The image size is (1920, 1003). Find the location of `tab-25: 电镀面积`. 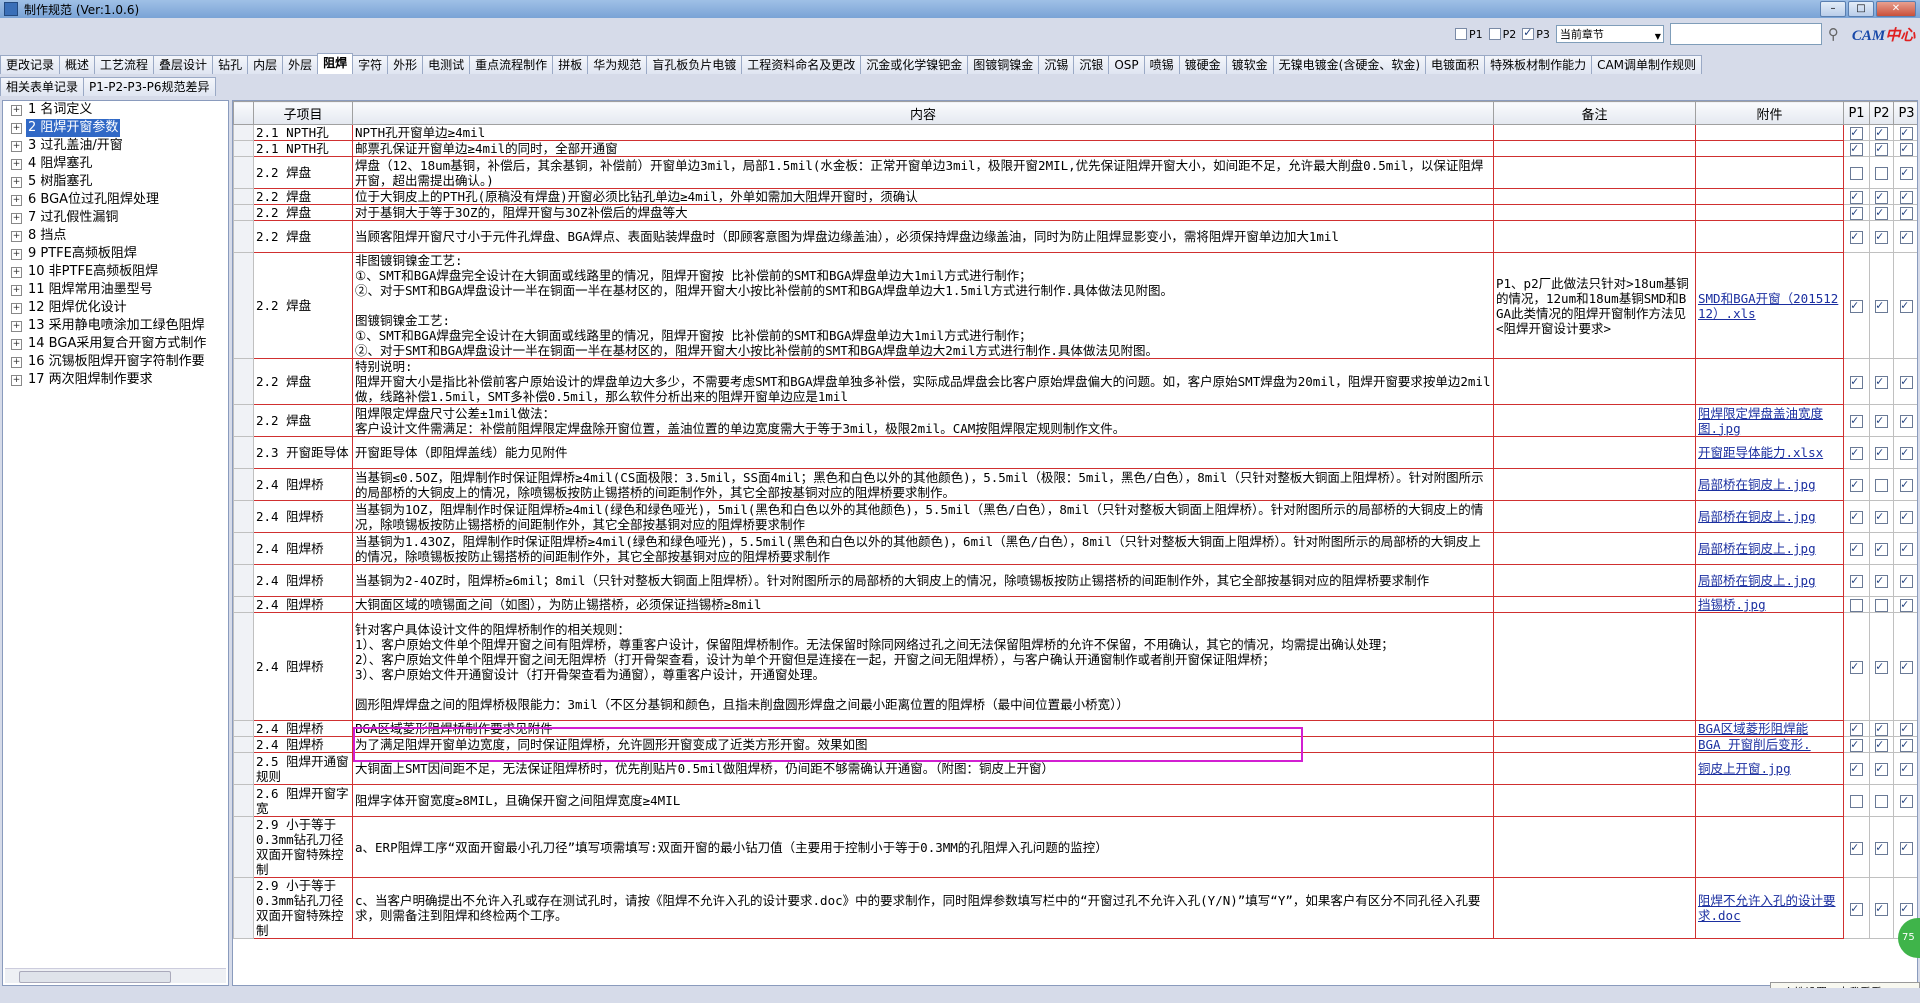

tab-25: 电镀面积 is located at coordinates (1455, 64).